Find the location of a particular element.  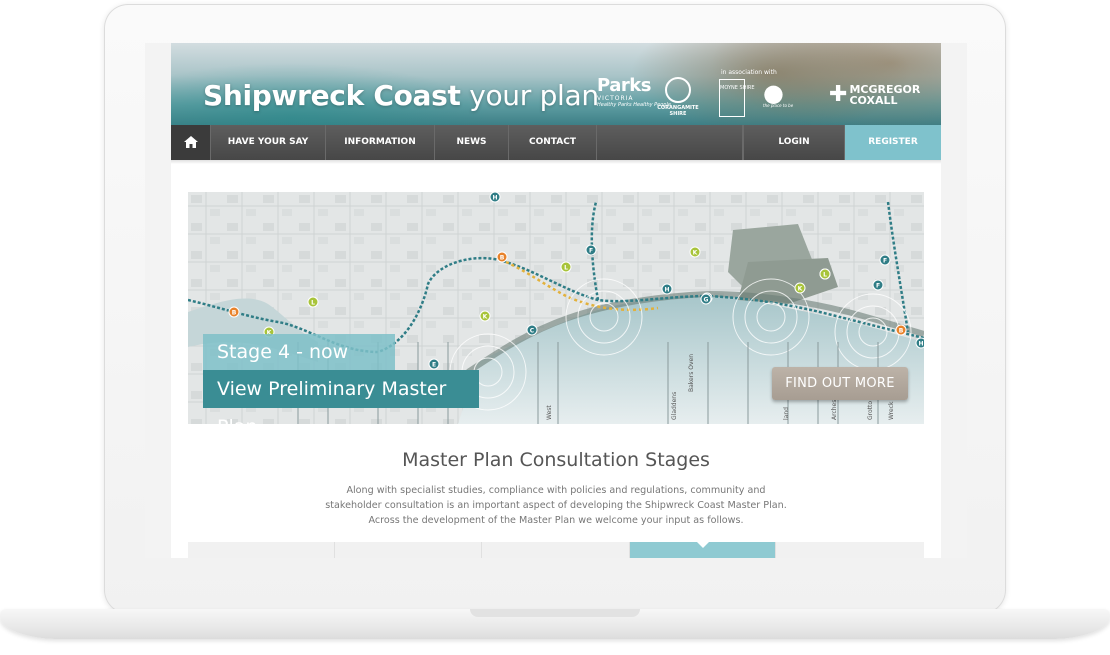

map-marker-letter: E is located at coordinates (434, 365).